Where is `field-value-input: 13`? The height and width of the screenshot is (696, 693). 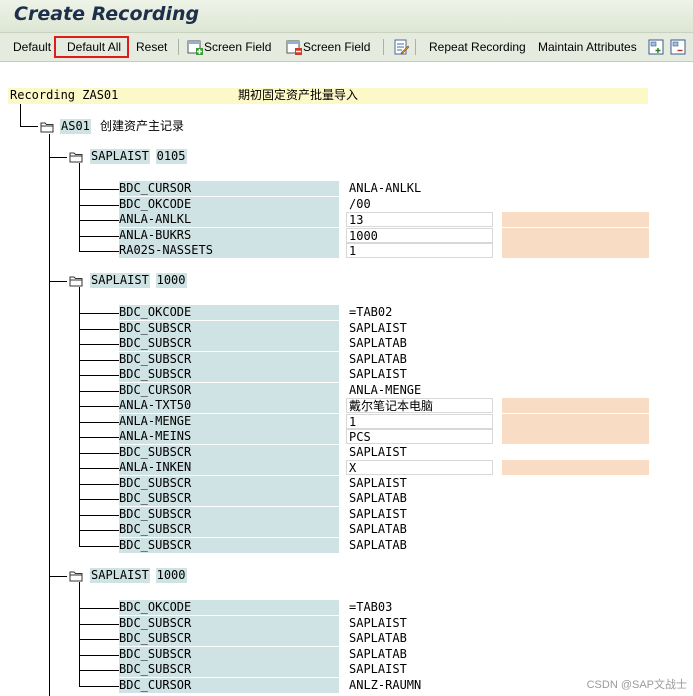 field-value-input: 13 is located at coordinates (419, 219).